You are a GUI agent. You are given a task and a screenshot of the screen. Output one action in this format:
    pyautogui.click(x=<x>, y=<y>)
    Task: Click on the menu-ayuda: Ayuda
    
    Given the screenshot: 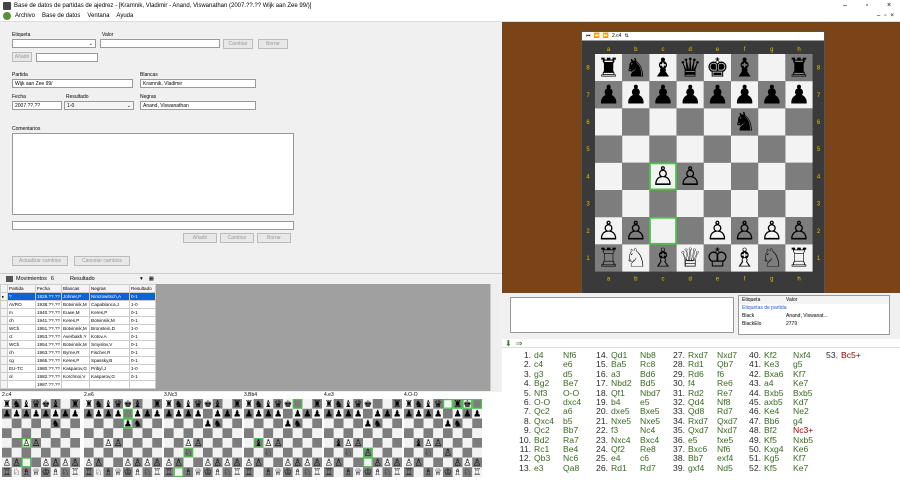 What is the action you would take?
    pyautogui.click(x=124, y=16)
    